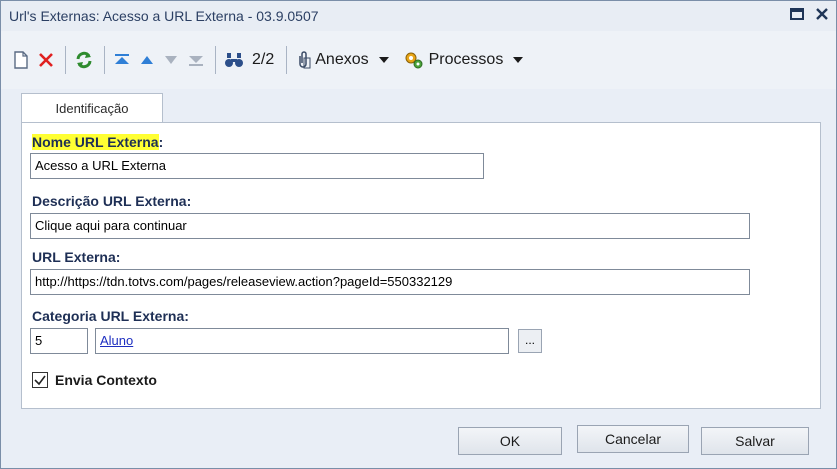 This screenshot has height=469, width=837. I want to click on name-field-label: Nome URL Externa:, so click(97, 142).